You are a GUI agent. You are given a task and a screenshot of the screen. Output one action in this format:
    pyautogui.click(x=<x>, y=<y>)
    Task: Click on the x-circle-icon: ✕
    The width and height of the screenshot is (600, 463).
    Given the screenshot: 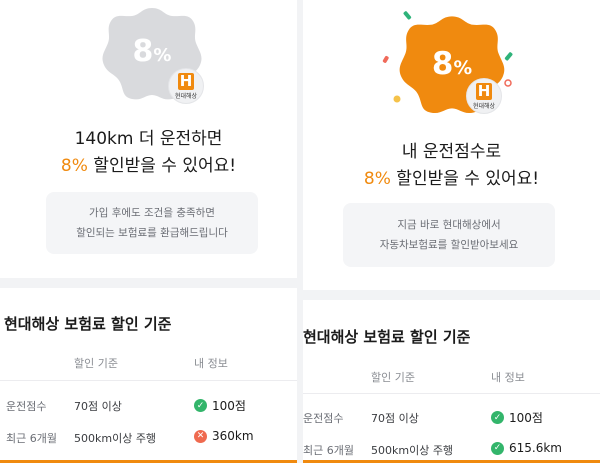 What is the action you would take?
    pyautogui.click(x=200, y=436)
    